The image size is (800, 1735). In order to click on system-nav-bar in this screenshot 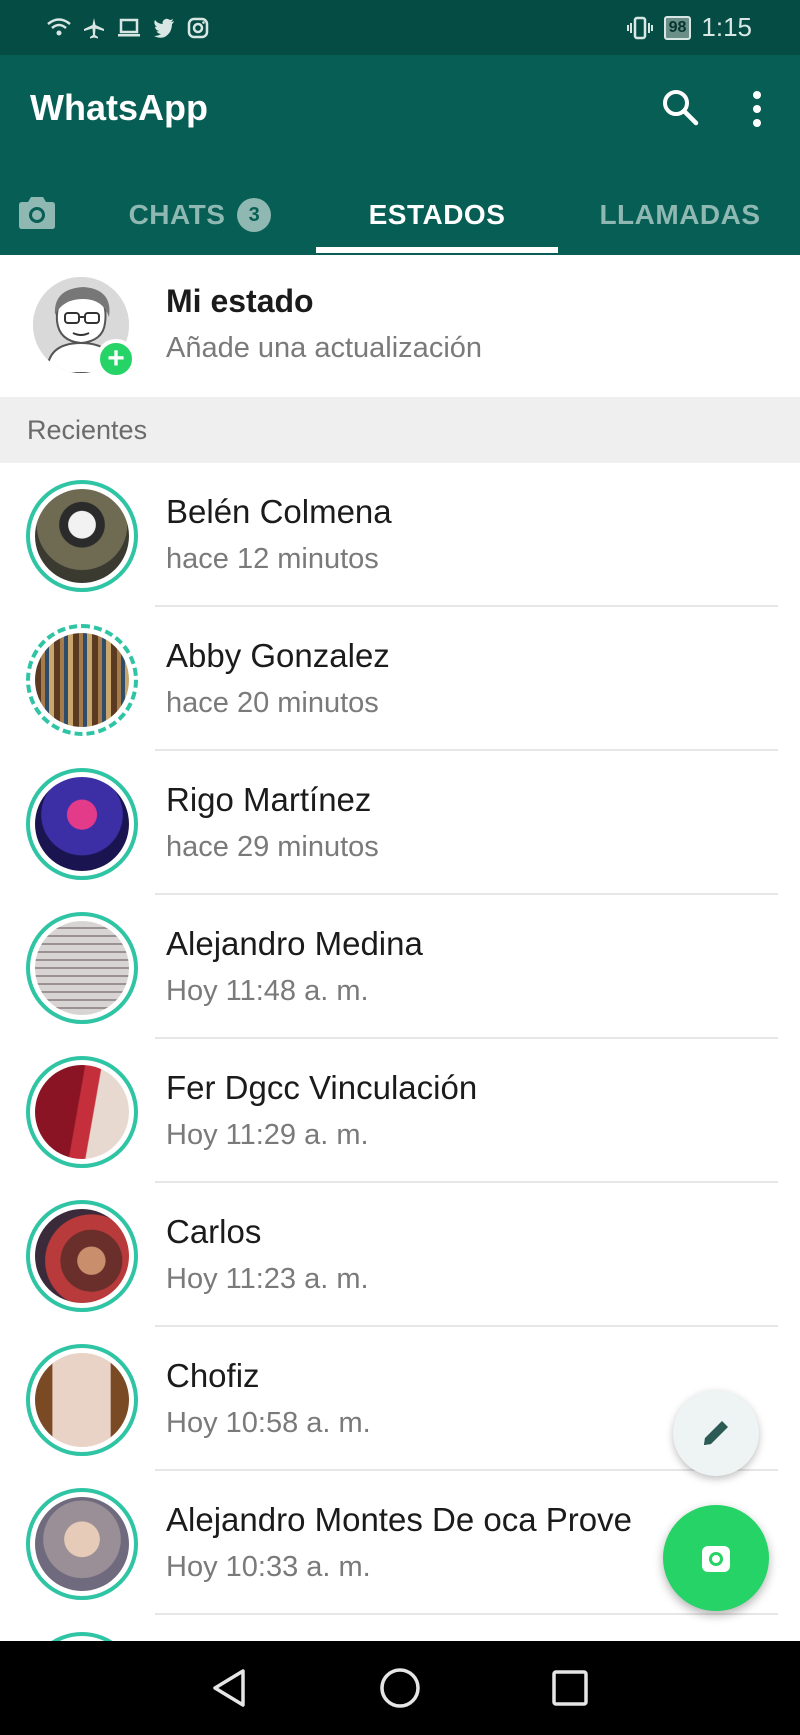, I will do `click(400, 1688)`.